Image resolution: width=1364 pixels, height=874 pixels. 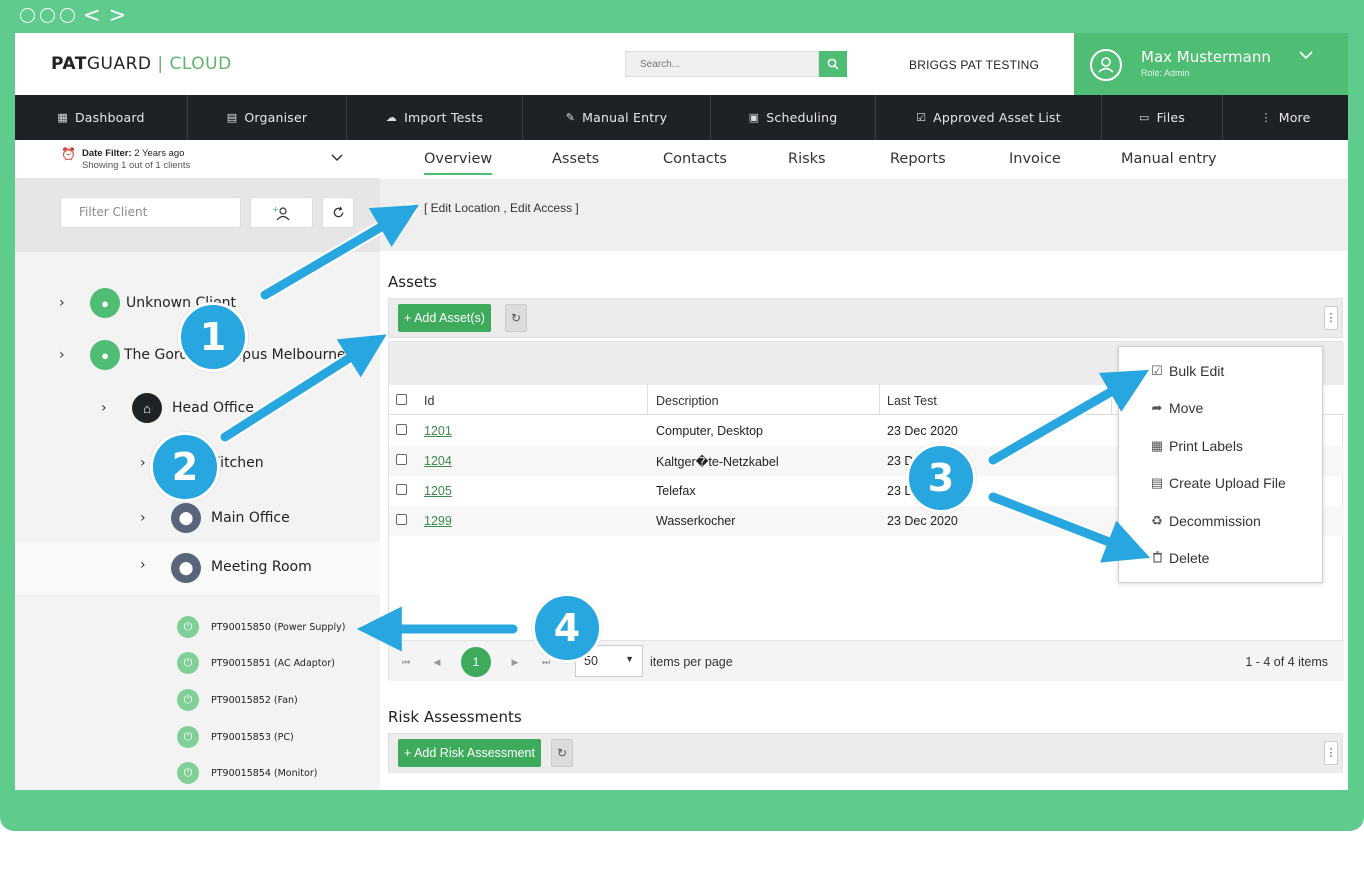 I want to click on menu-item-decommission: ♻ Decommission, so click(x=1205, y=521).